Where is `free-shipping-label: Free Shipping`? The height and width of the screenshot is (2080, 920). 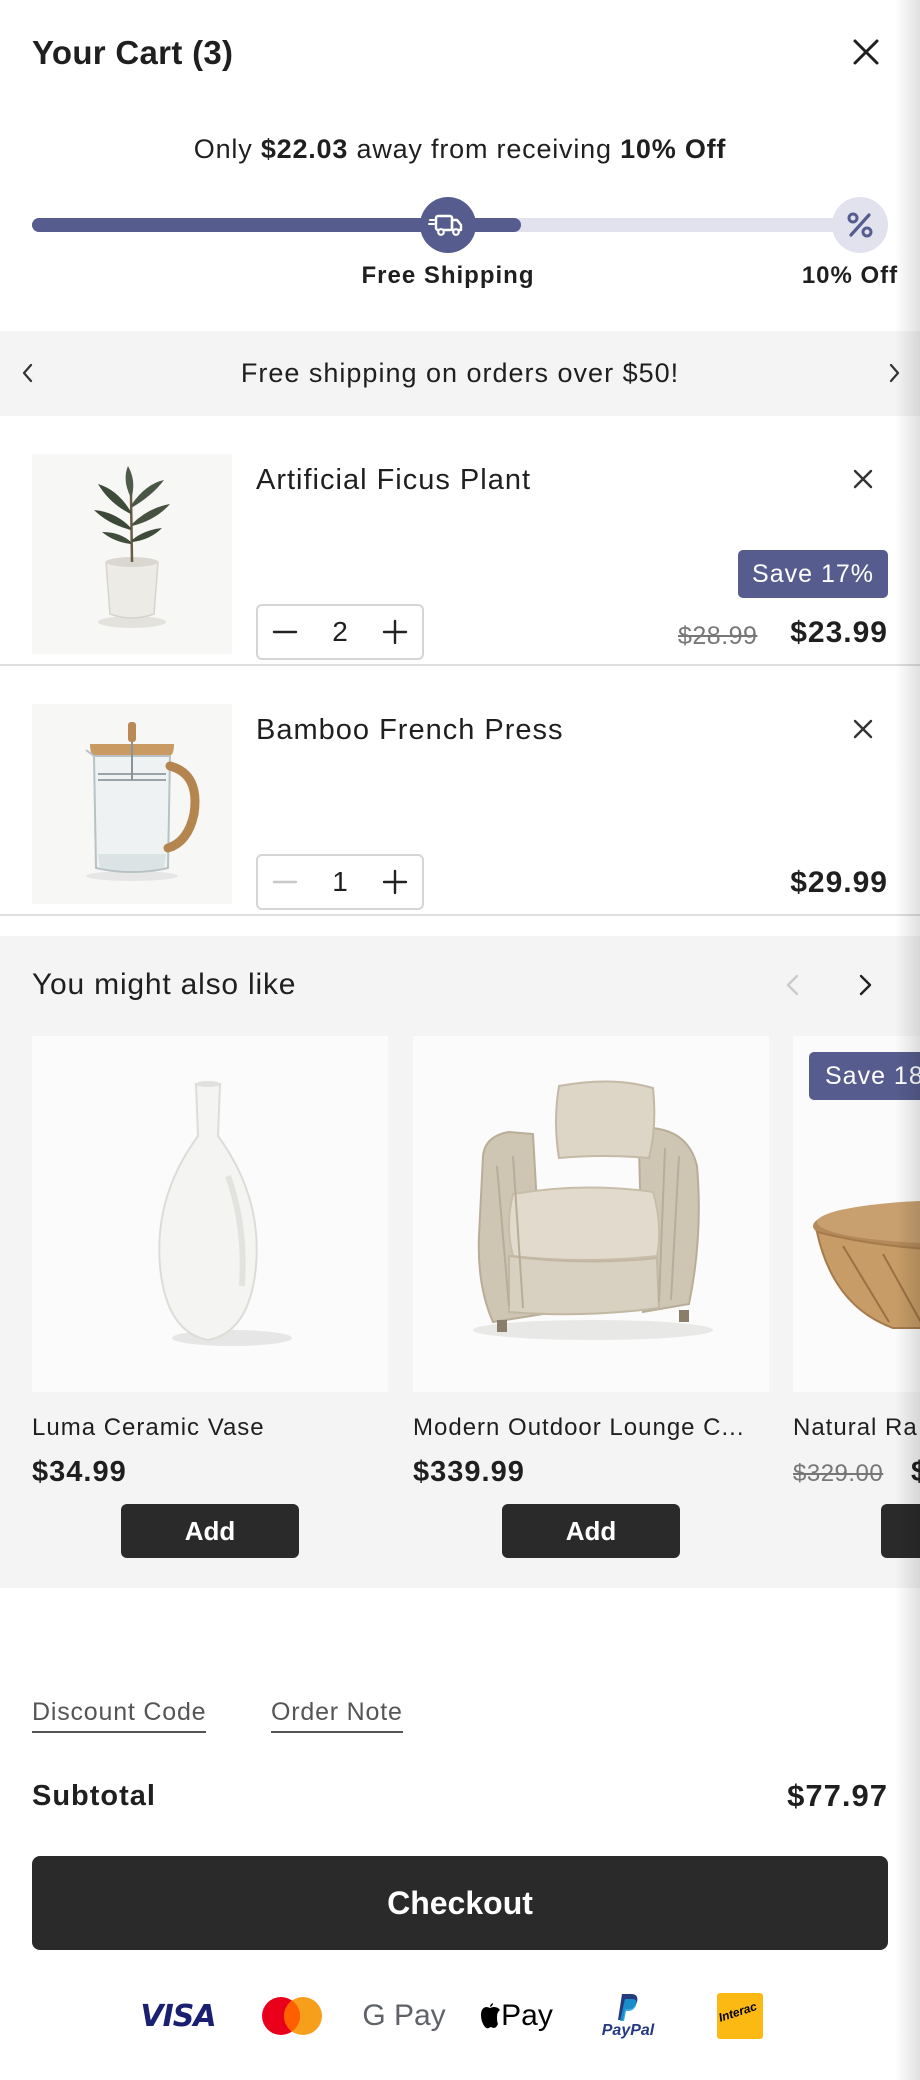 free-shipping-label: Free Shipping is located at coordinates (448, 275).